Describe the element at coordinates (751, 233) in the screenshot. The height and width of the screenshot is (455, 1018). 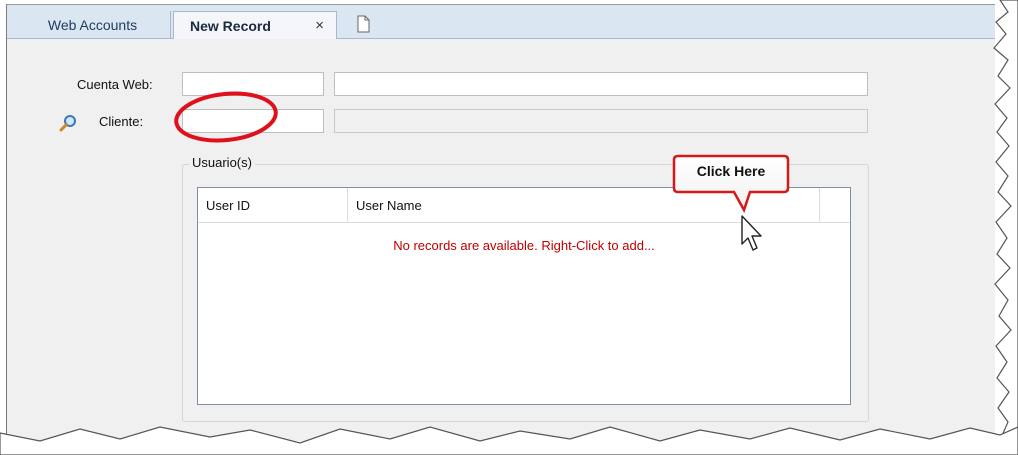
I see `mouse-pointer-icon` at that location.